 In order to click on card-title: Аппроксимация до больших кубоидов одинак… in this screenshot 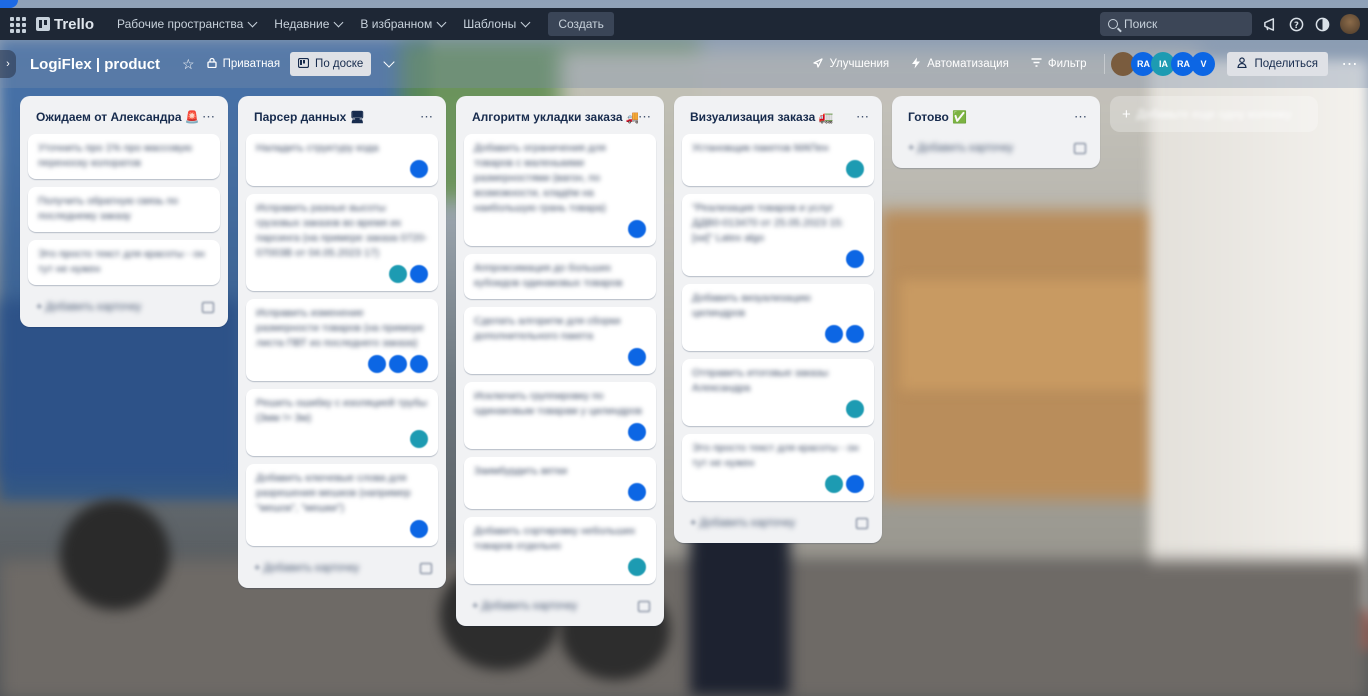, I will do `click(548, 275)`.